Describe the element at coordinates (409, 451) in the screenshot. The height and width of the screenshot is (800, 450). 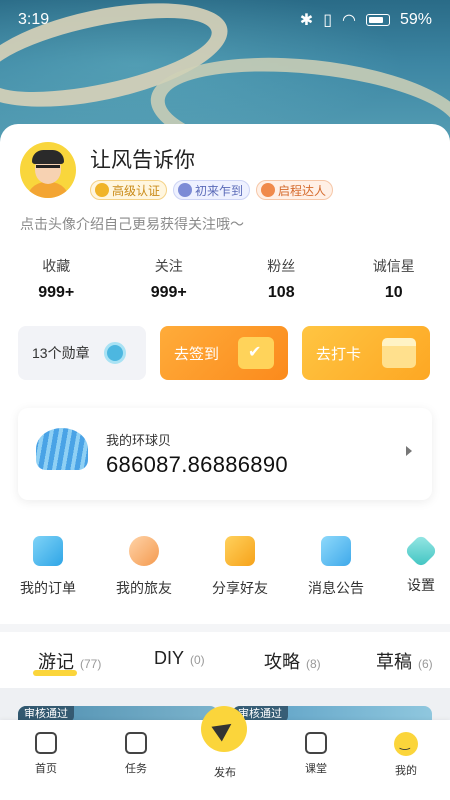
I see `chevron-right-icon` at that location.